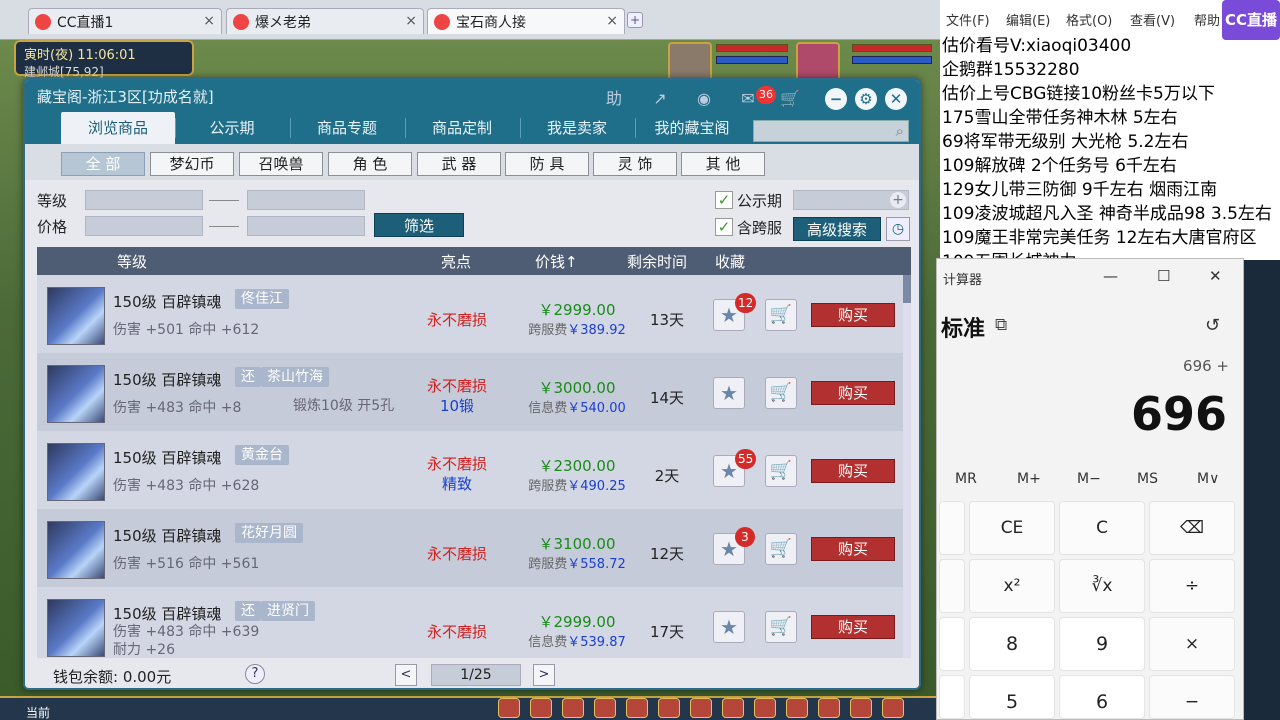  What do you see at coordinates (255, 674) in the screenshot?
I see `help-icon: ?` at bounding box center [255, 674].